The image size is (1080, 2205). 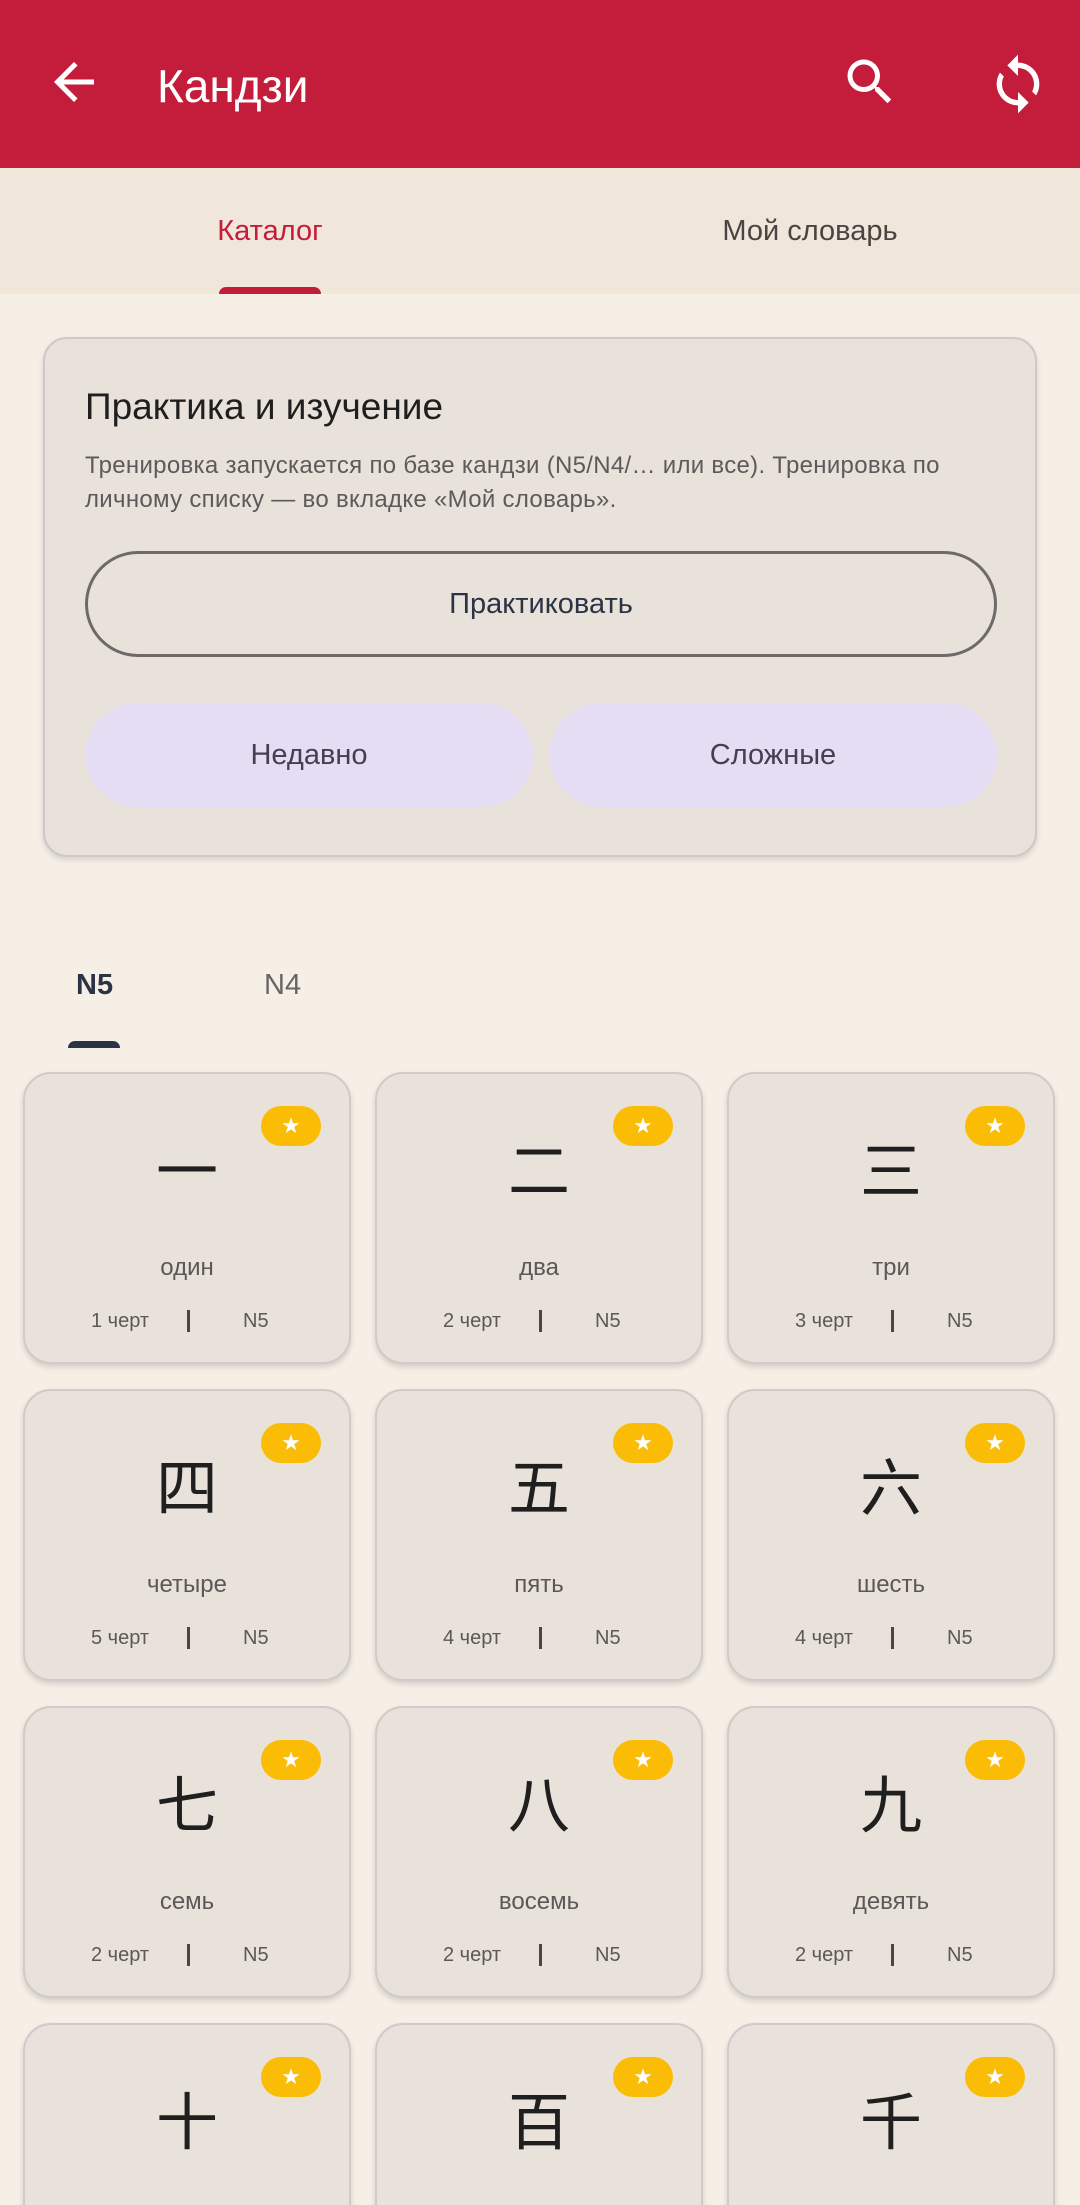 I want to click on kanji-card: ★ 九 девять 2 черт N5, so click(x=891, y=1852).